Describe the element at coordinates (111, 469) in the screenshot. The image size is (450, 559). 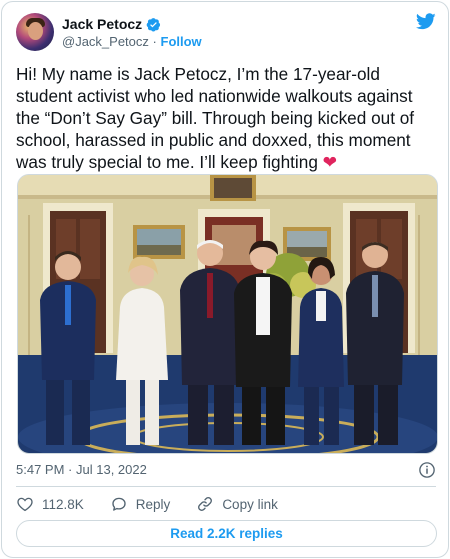
I see `tweet-date: Jul 13, 2022` at that location.